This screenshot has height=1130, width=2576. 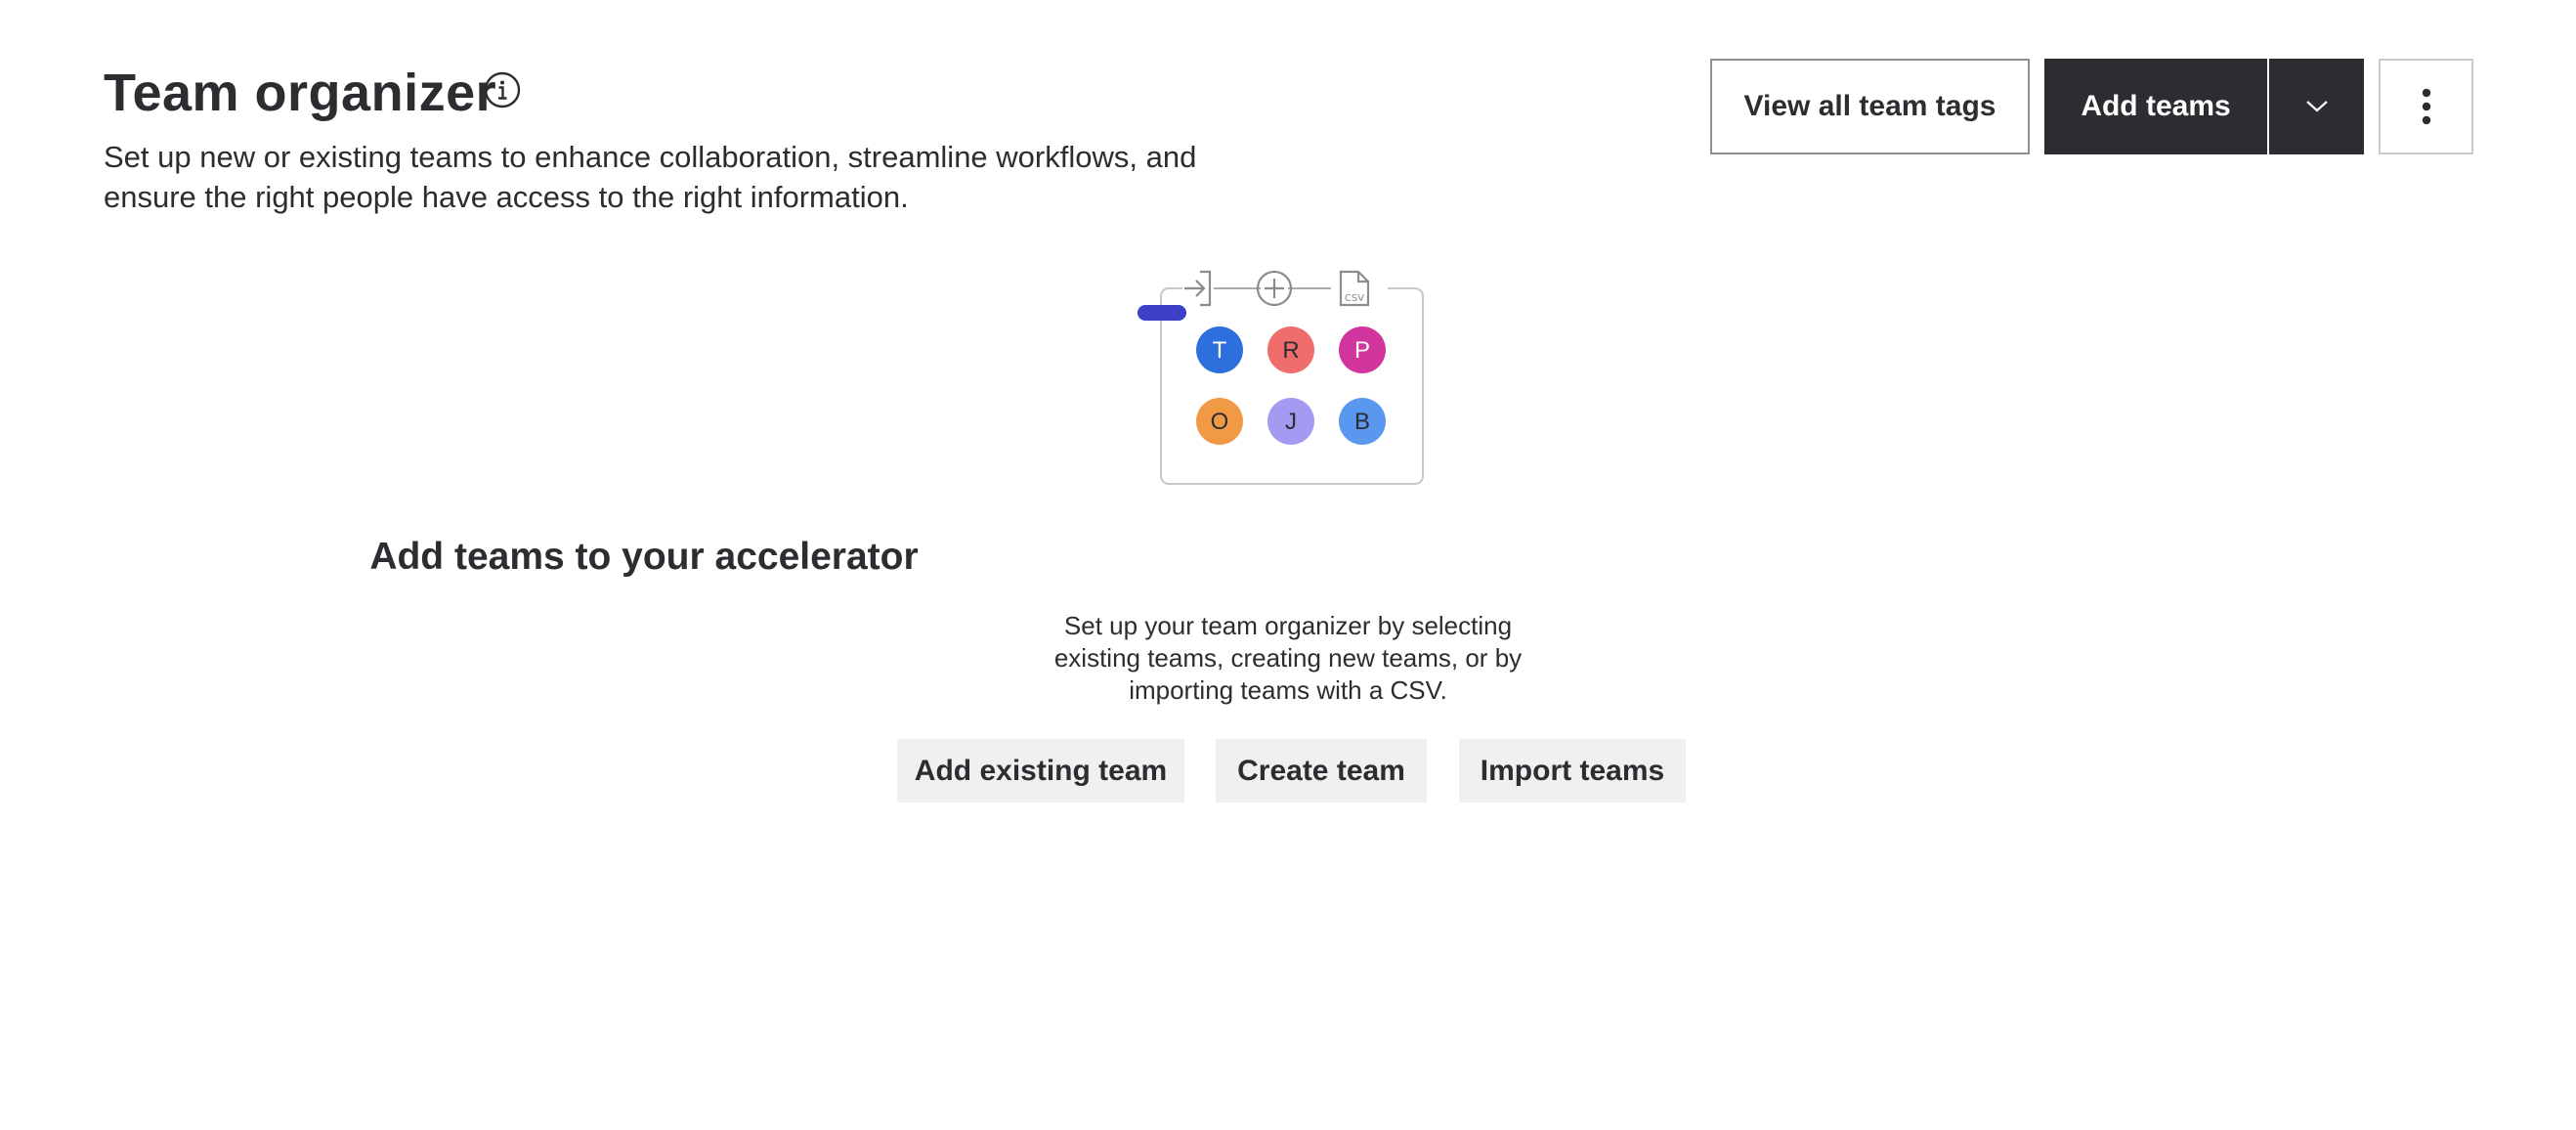 I want to click on empty-state-title: Add teams to your accelerator, so click(x=644, y=557).